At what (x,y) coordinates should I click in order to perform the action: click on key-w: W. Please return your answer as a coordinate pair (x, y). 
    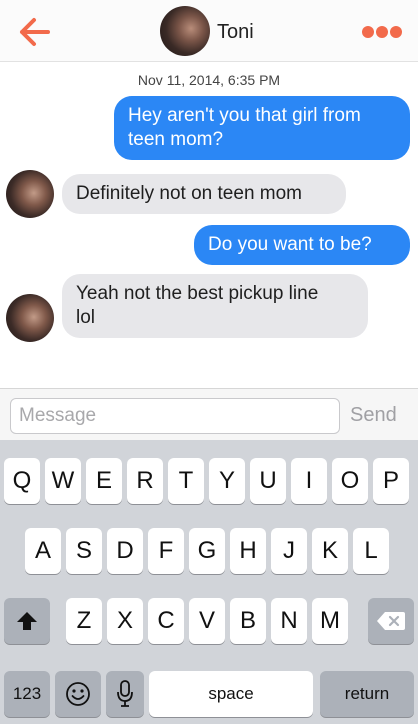
    Looking at the image, I should click on (63, 481).